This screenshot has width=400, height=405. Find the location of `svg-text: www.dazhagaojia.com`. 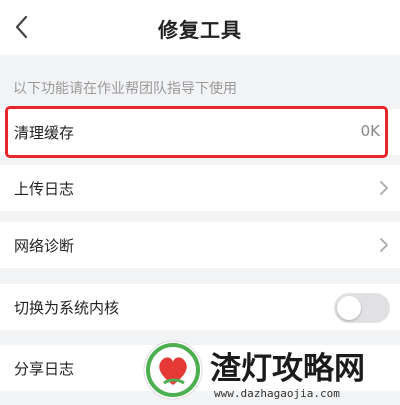

svg-text: www.dazhagaojia.com is located at coordinates (277, 393).